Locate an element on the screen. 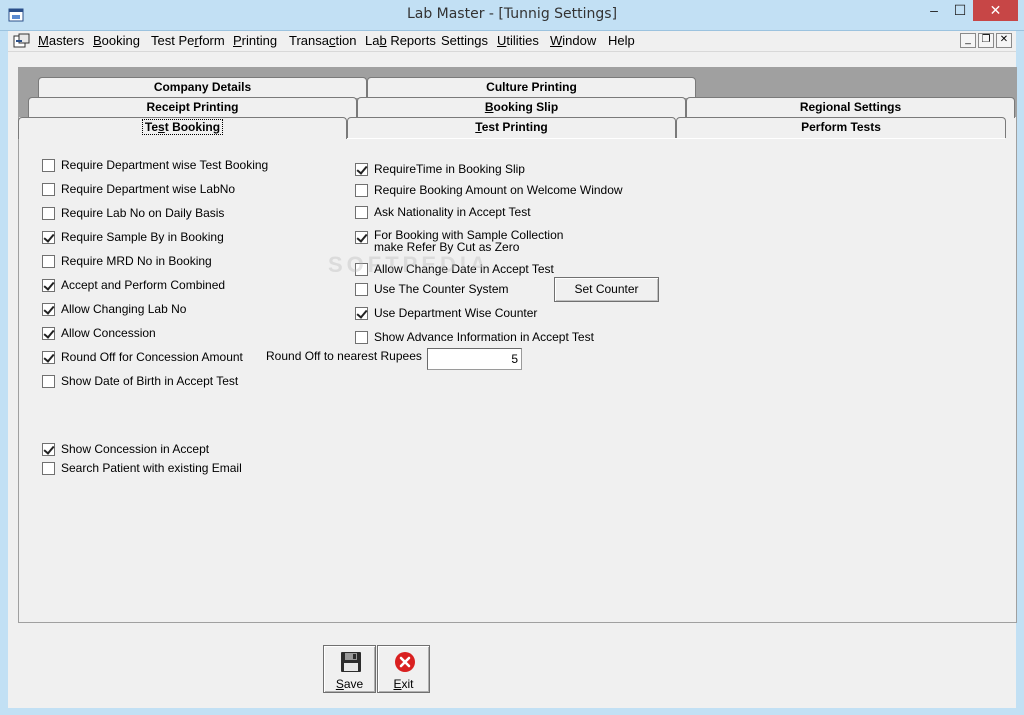 The width and height of the screenshot is (1024, 715). checkbox-label: Accept and Perform Combined is located at coordinates (143, 285).